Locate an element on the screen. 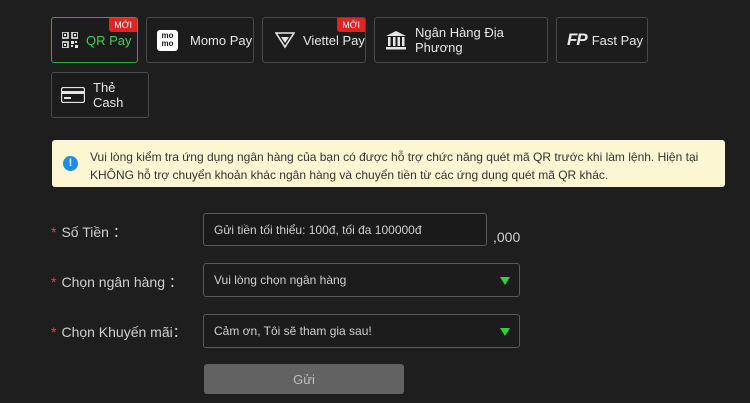  momo-icon-text: mo mo is located at coordinates (167, 39).